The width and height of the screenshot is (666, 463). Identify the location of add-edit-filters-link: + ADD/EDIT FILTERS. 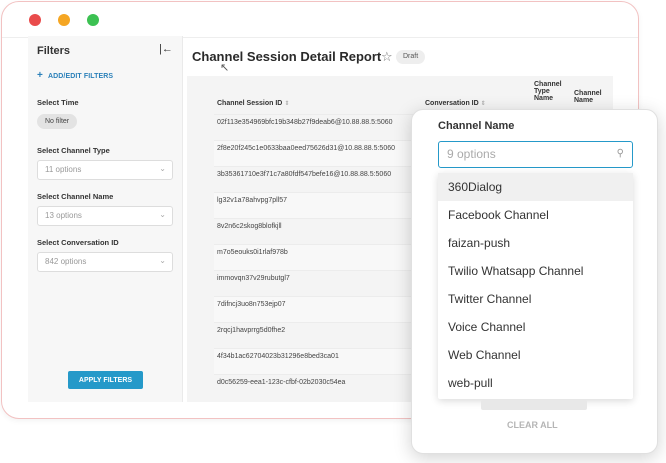
(75, 75).